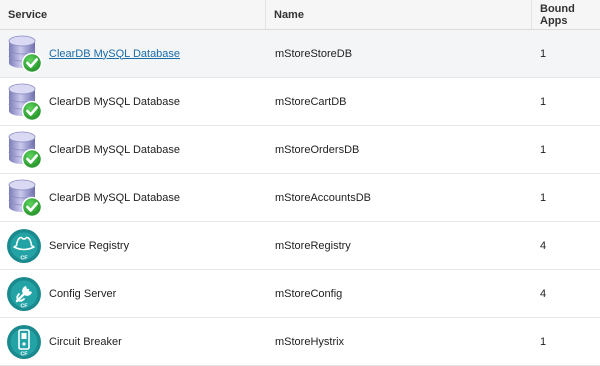 The width and height of the screenshot is (600, 366). I want to click on config-server-icon: CF, so click(24, 293).